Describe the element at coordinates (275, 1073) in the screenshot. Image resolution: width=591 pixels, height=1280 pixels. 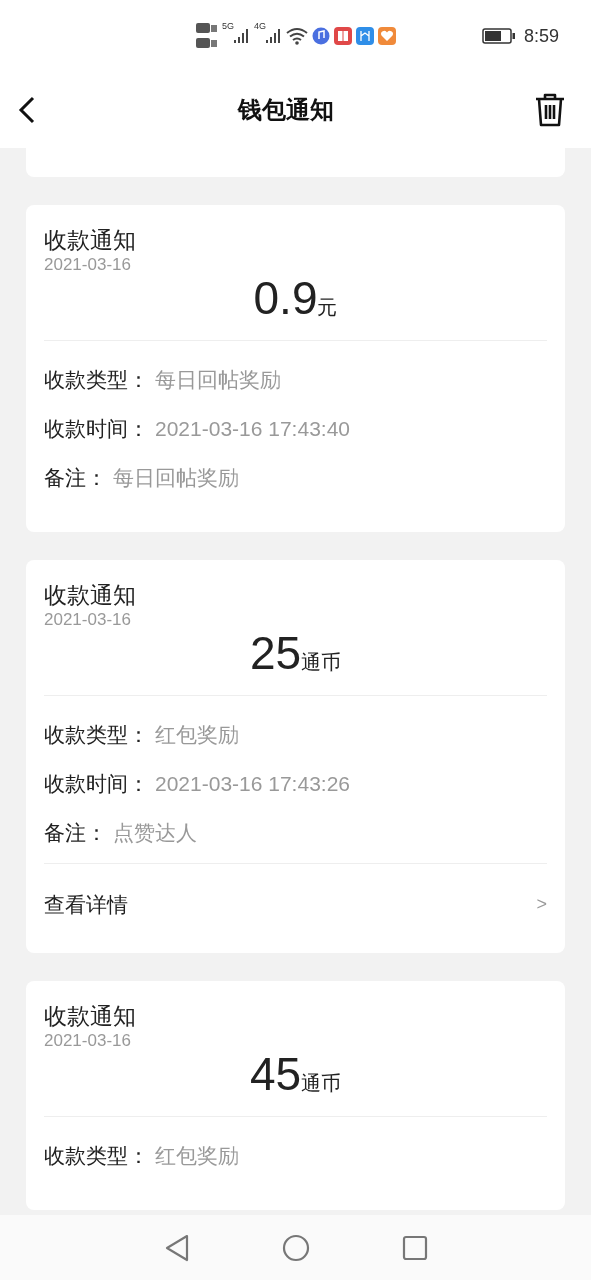
I see `amount-value: 45` at that location.